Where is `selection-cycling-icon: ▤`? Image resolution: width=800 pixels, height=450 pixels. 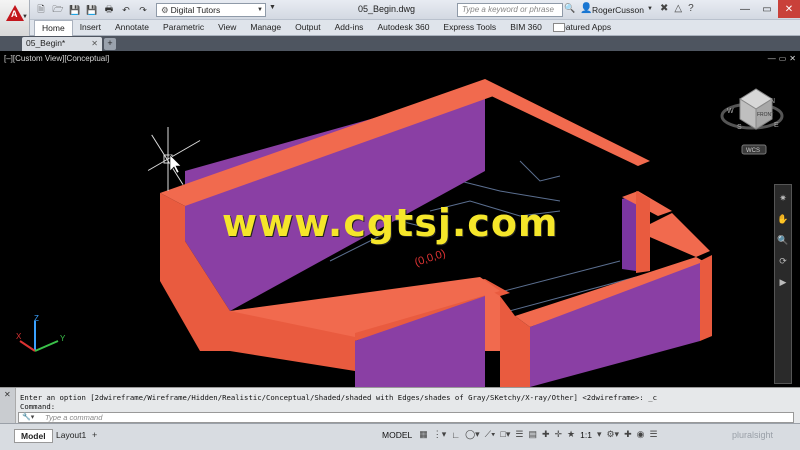
selection-cycling-icon: ▤ is located at coordinates (532, 434).